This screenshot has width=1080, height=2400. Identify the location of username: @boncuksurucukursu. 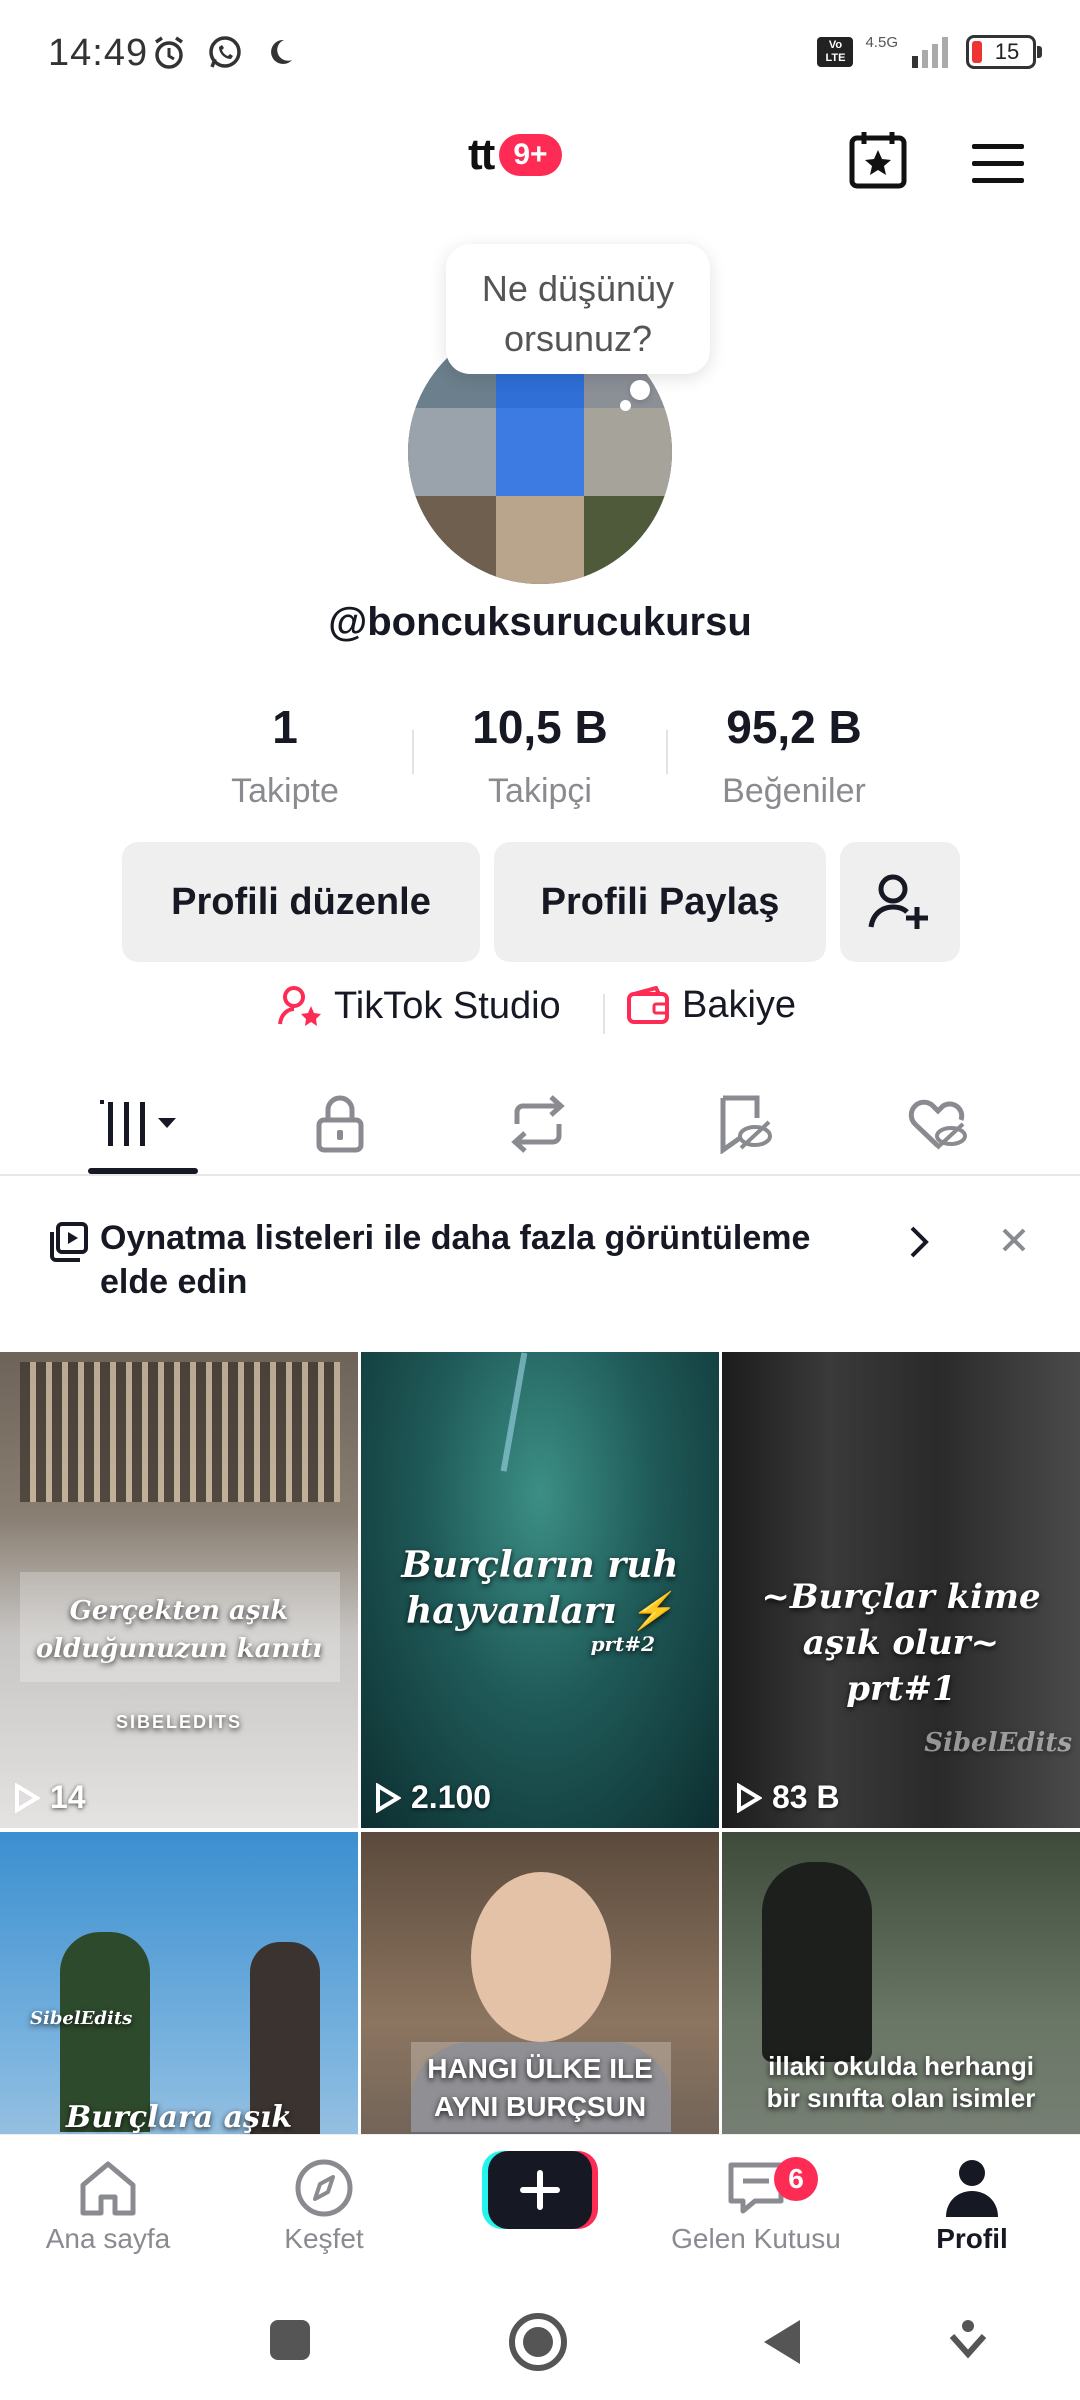
(540, 622).